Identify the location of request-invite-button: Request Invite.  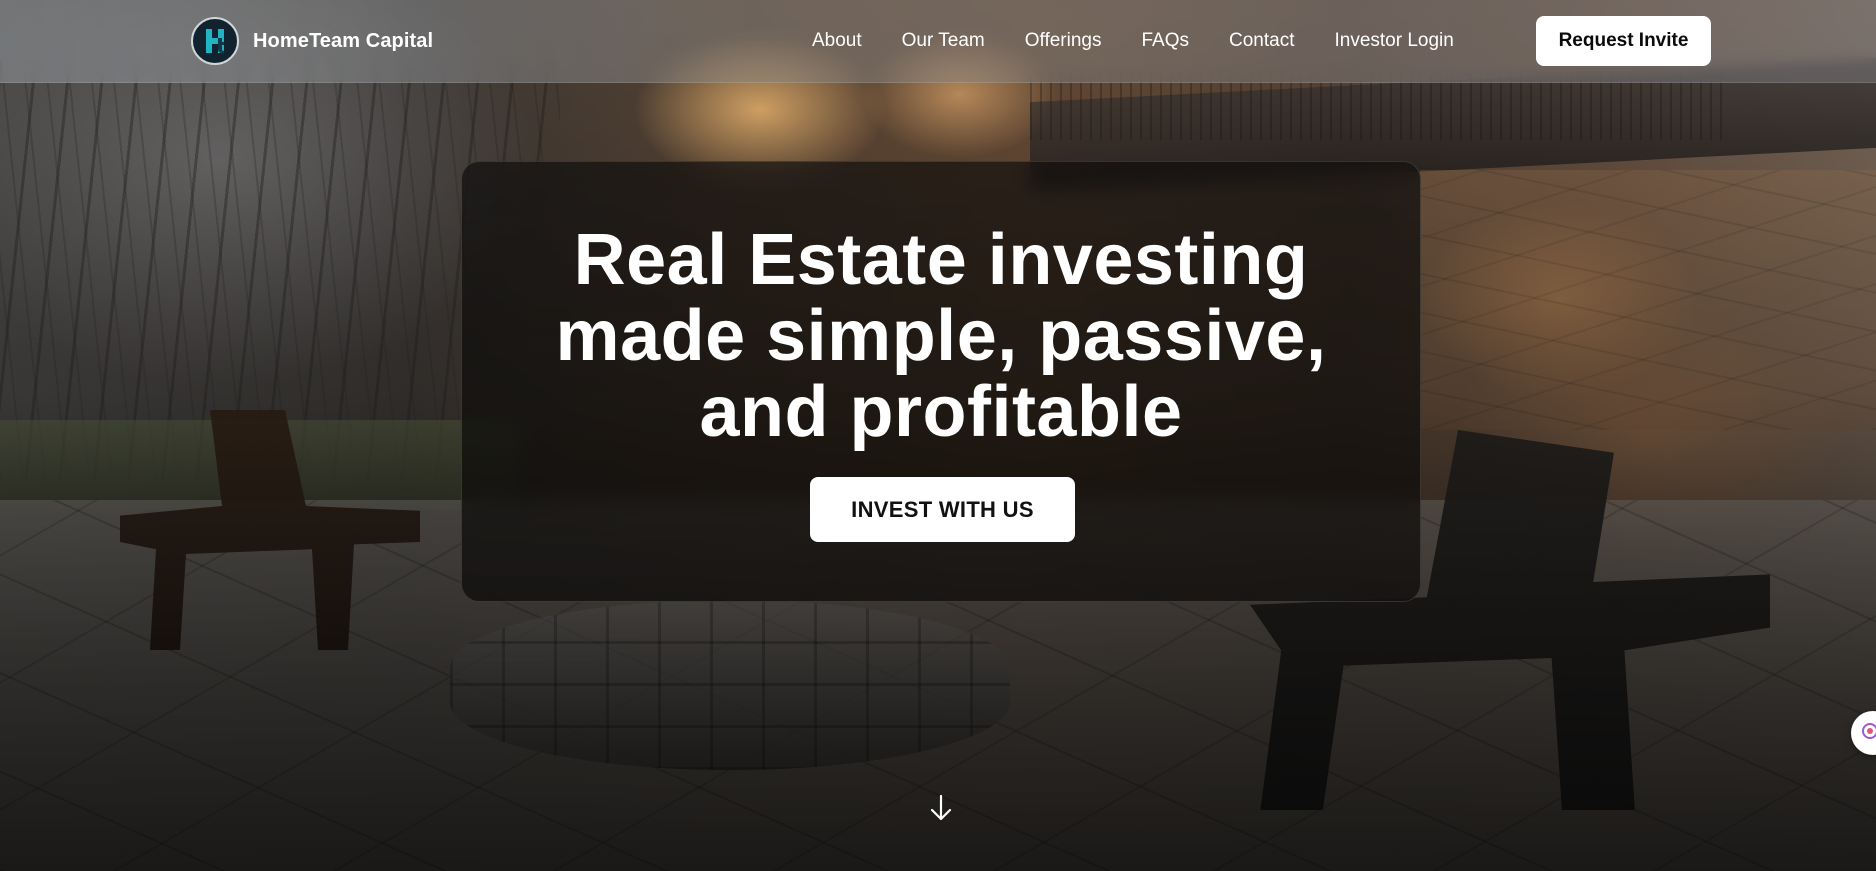
(1623, 41).